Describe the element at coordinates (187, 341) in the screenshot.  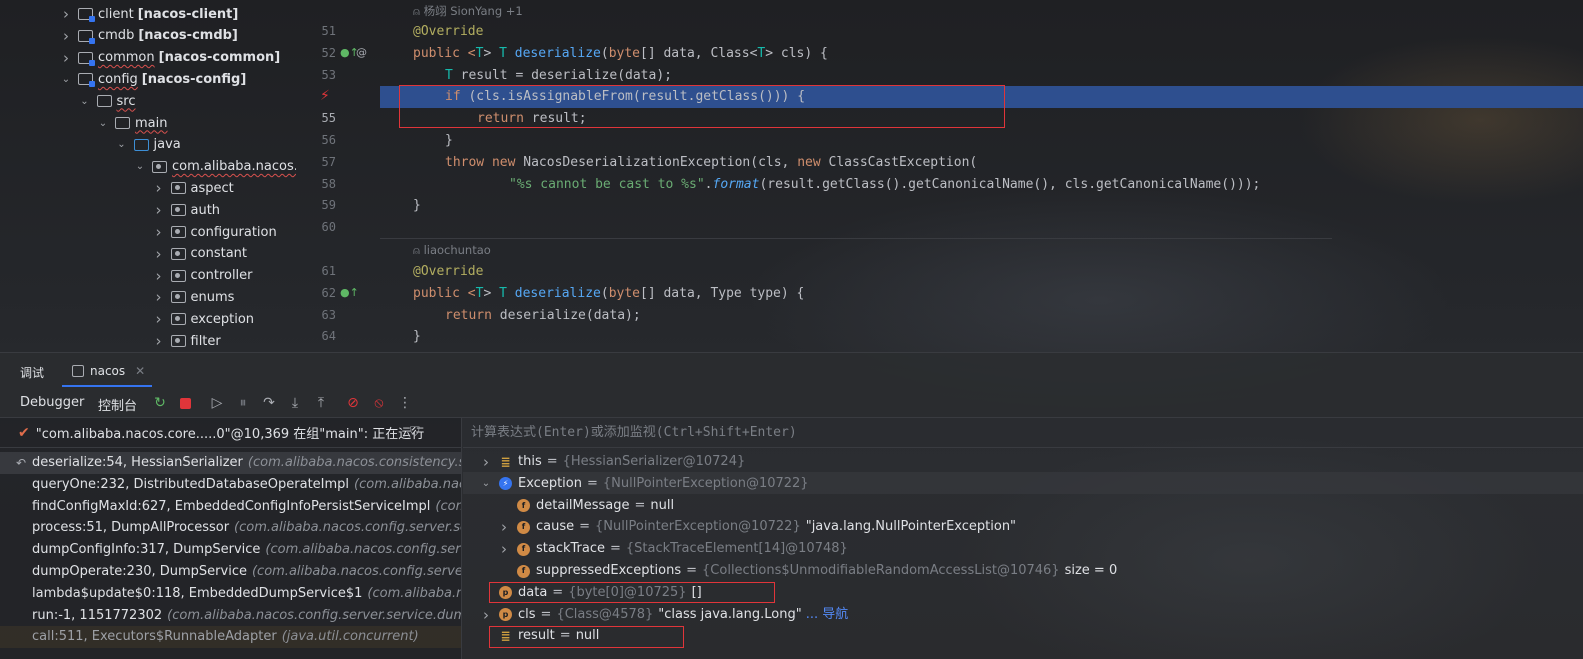
I see `tree-item-filter: › filter` at that location.